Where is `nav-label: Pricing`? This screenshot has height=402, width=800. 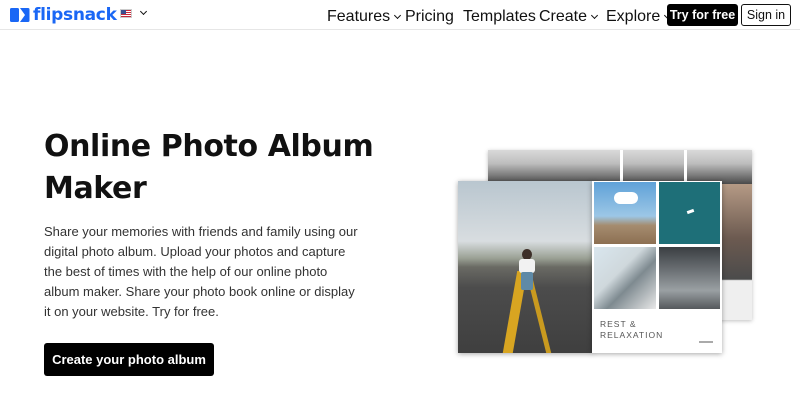
nav-label: Pricing is located at coordinates (429, 16).